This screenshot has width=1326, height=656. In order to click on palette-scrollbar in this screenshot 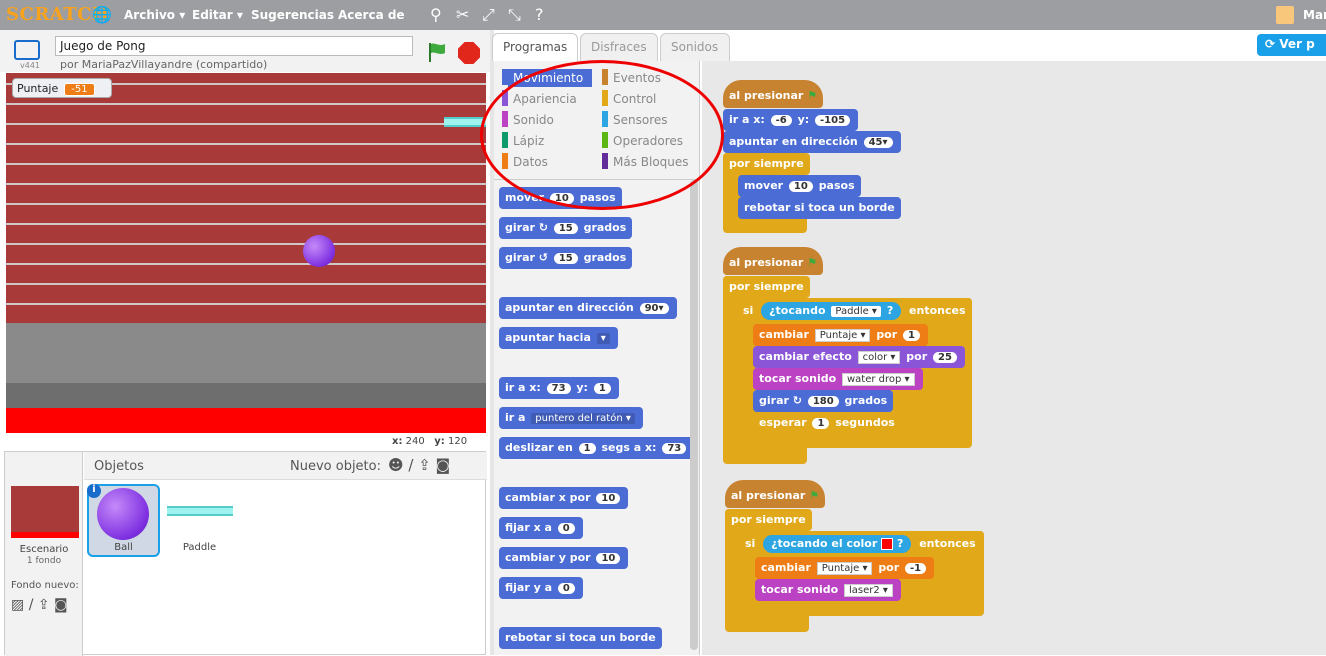, I will do `click(694, 415)`.